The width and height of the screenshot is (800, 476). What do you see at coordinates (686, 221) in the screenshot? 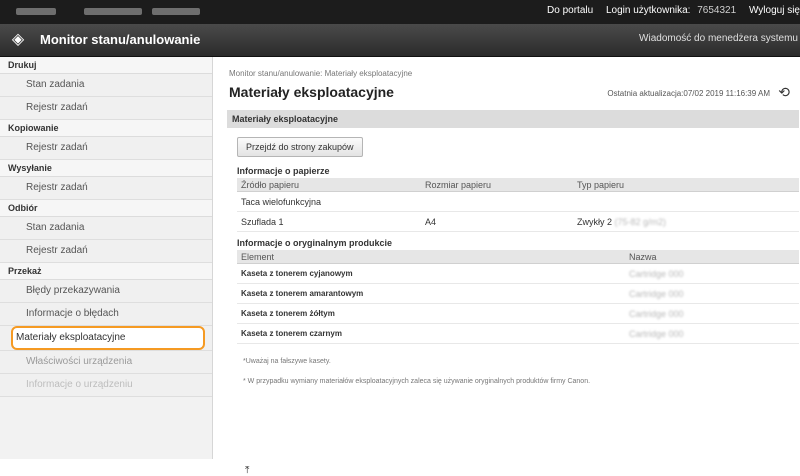
I see `table-cell: Zwykły 2 (75-82 g/m2)` at bounding box center [686, 221].